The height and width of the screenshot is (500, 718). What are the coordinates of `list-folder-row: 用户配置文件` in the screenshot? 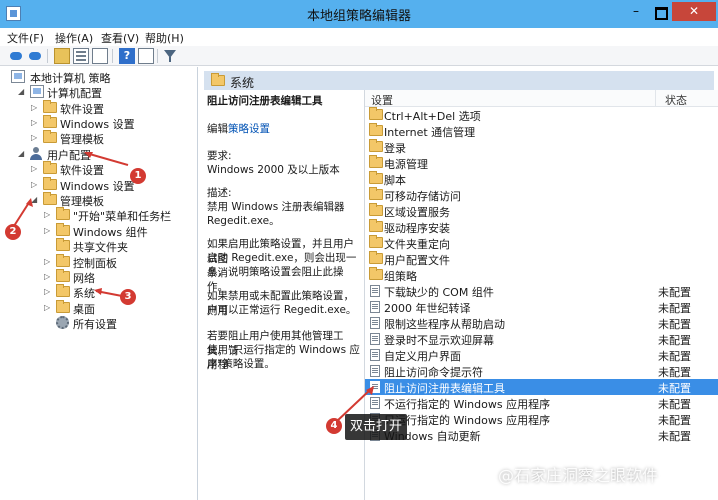 It's located at (541, 259).